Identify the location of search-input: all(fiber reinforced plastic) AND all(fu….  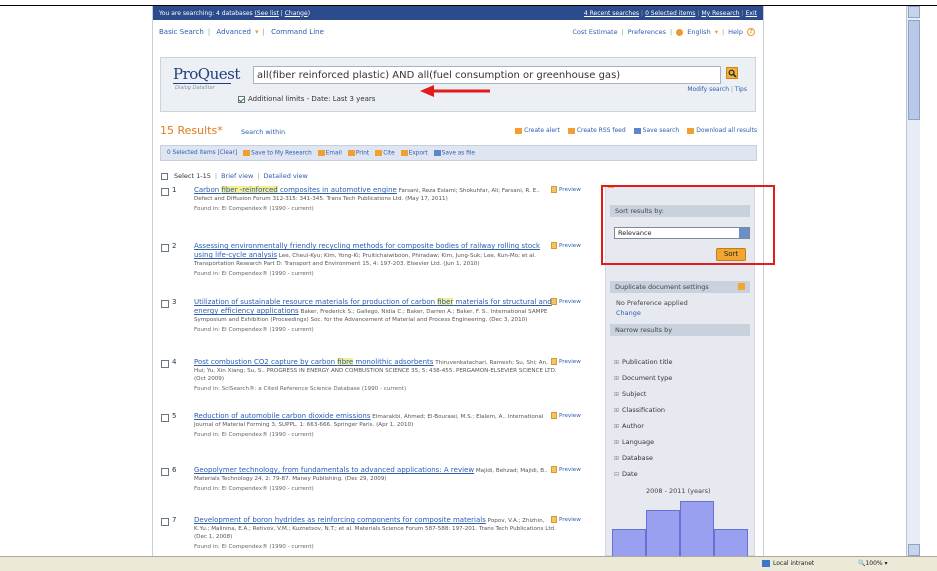
(487, 75).